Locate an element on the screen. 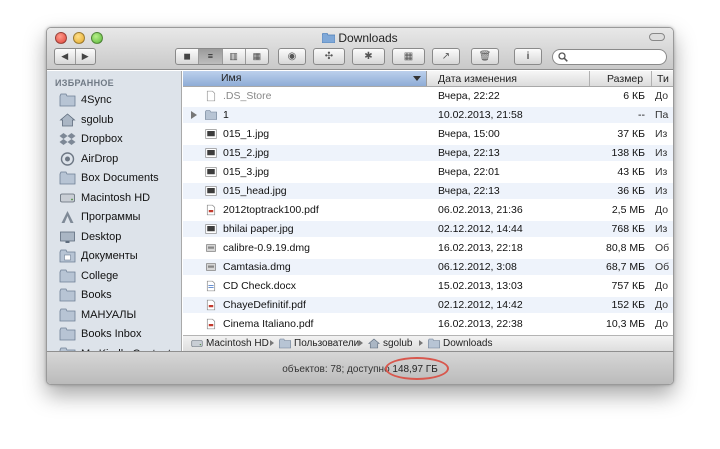  sidebar-item-label: 4Sync is located at coordinates (96, 100).